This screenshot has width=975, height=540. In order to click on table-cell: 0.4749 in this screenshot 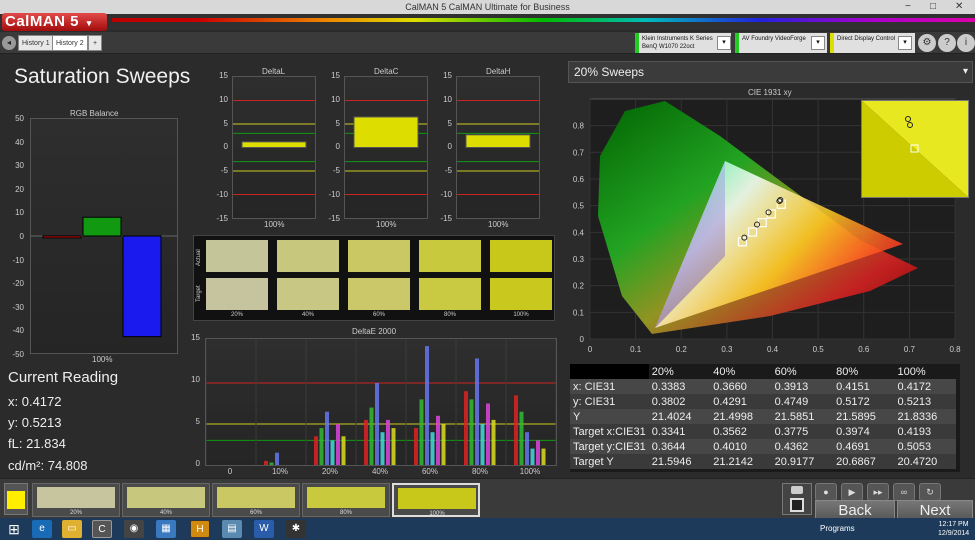, I will do `click(791, 401)`.